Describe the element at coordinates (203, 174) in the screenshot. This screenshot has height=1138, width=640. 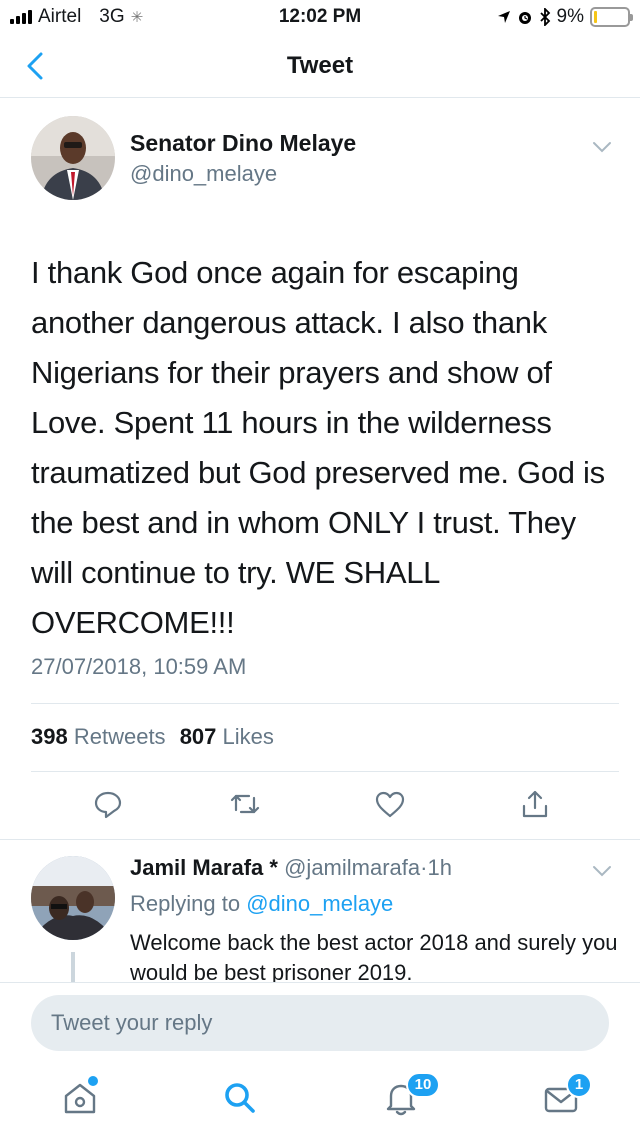
I see `author-handle: @dino_melaye` at that location.